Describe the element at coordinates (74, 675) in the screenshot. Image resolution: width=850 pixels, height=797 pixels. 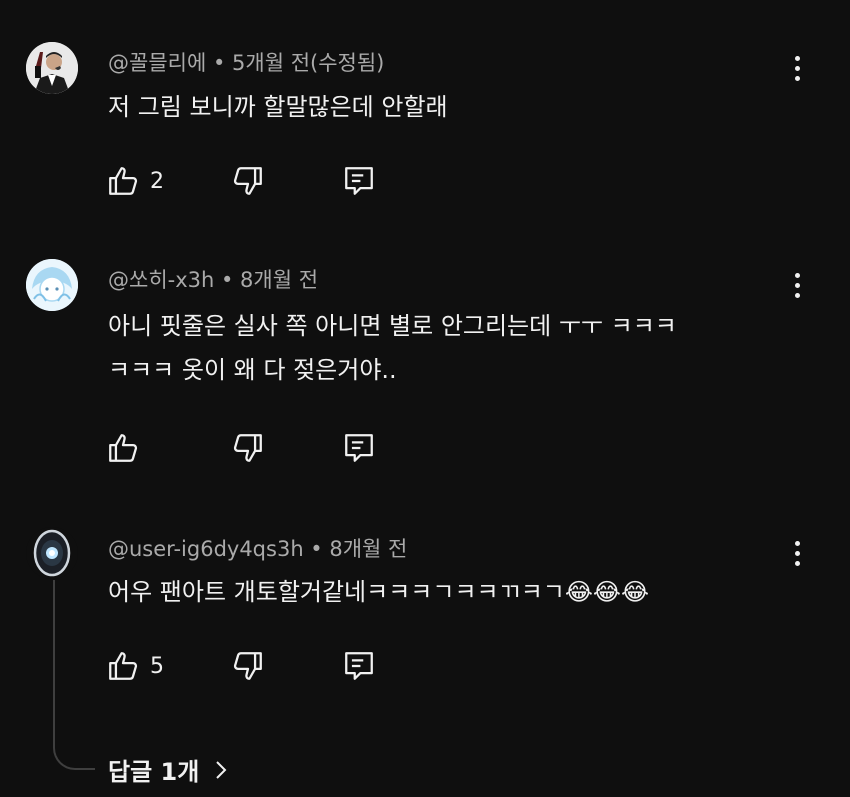
I see `reply-thread-line` at that location.